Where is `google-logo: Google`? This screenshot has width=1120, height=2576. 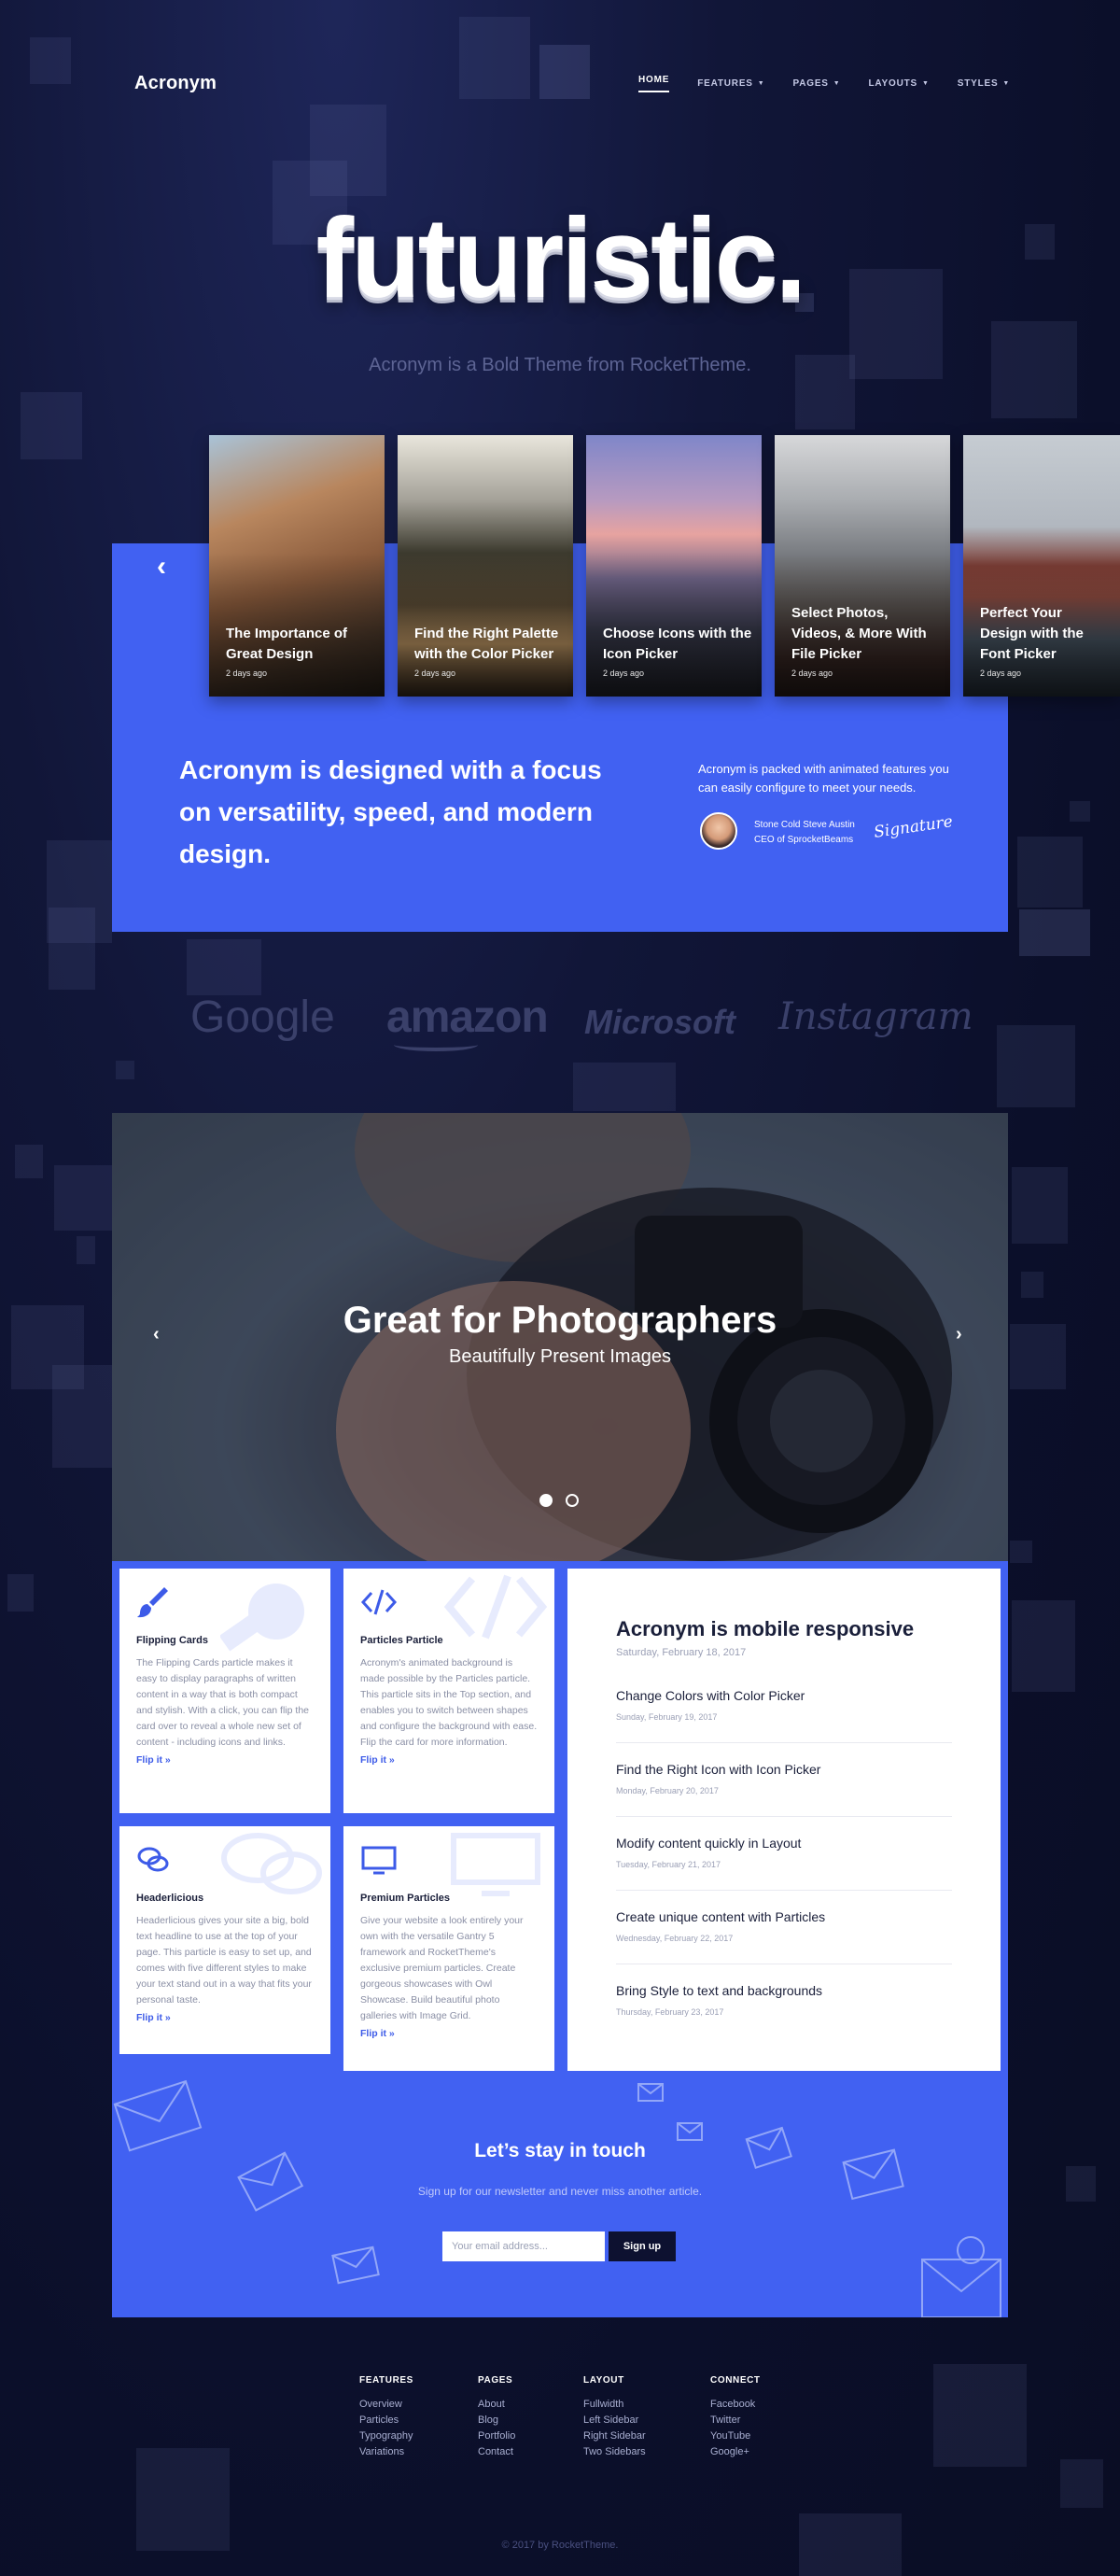 google-logo: Google is located at coordinates (262, 1017).